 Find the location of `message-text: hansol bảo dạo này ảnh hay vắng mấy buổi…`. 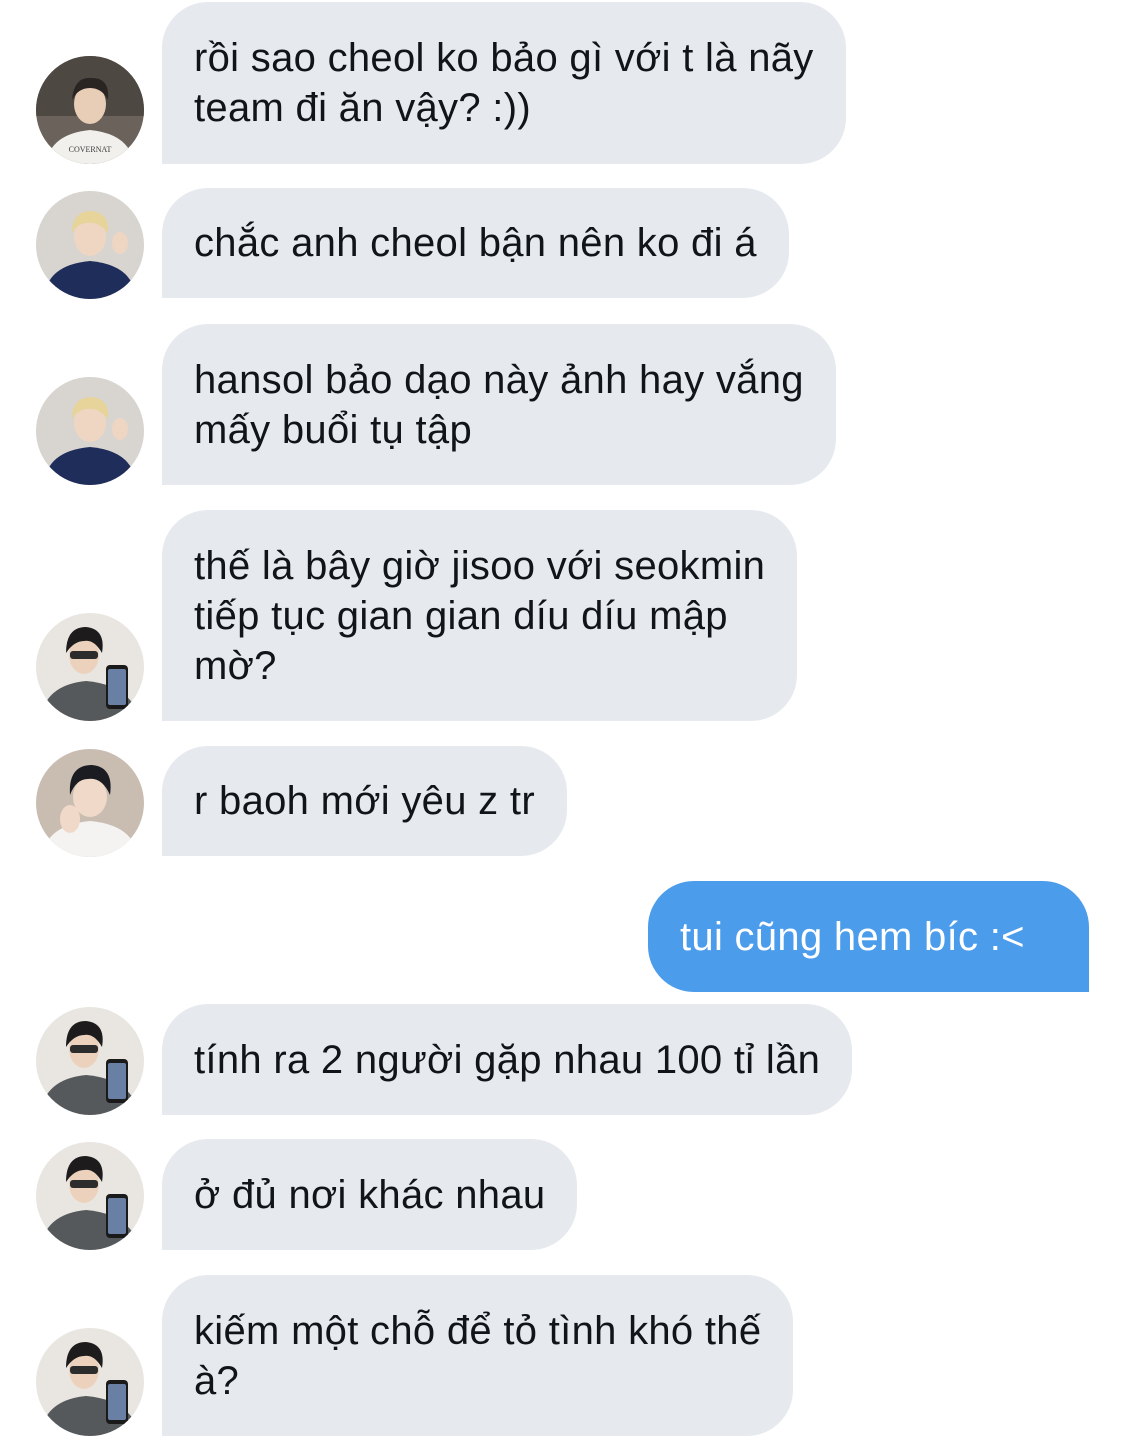

message-text: hansol bảo dạo này ảnh hay vắng mấy buổi… is located at coordinates (499, 404).